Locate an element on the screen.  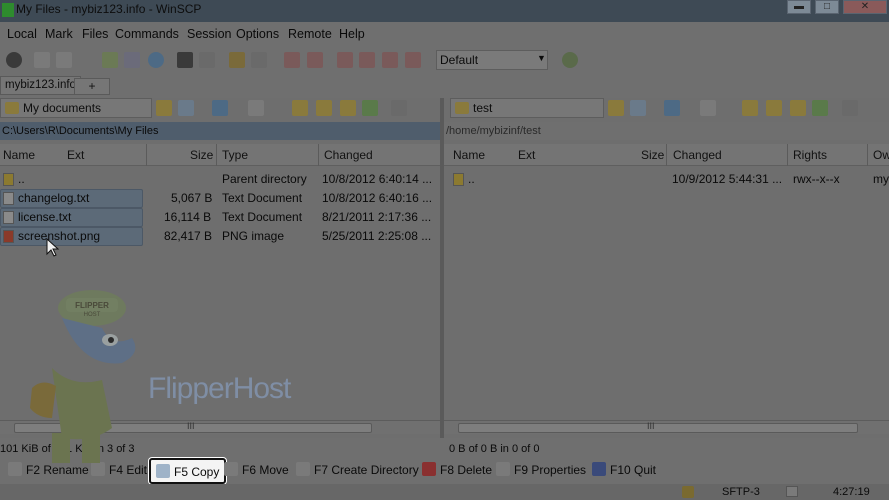
menu-files: Files is located at coordinates (95, 34).